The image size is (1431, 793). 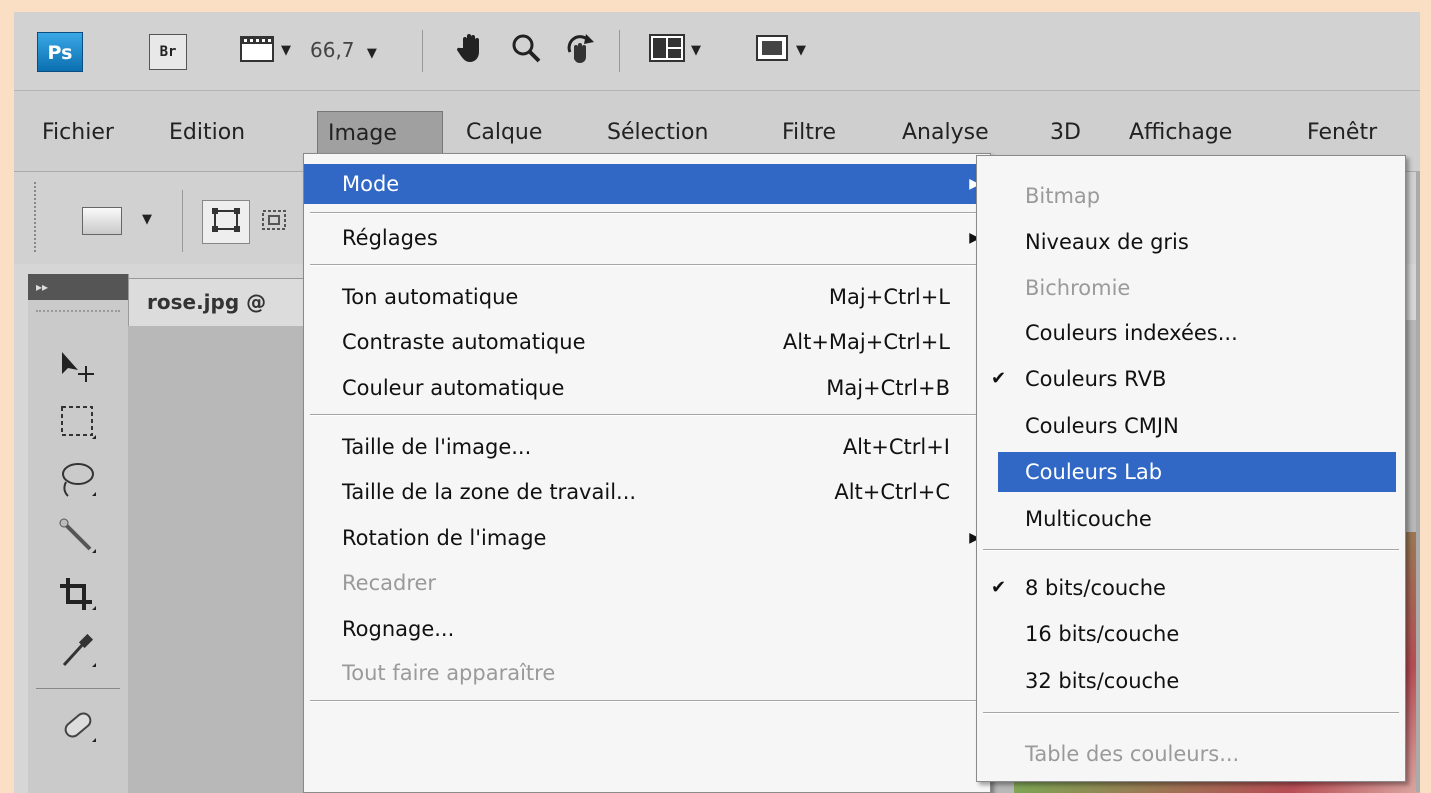 What do you see at coordinates (1191, 379) in the screenshot?
I see `submenu-item-couleurs-rvb: ✔ Couleurs RVB` at bounding box center [1191, 379].